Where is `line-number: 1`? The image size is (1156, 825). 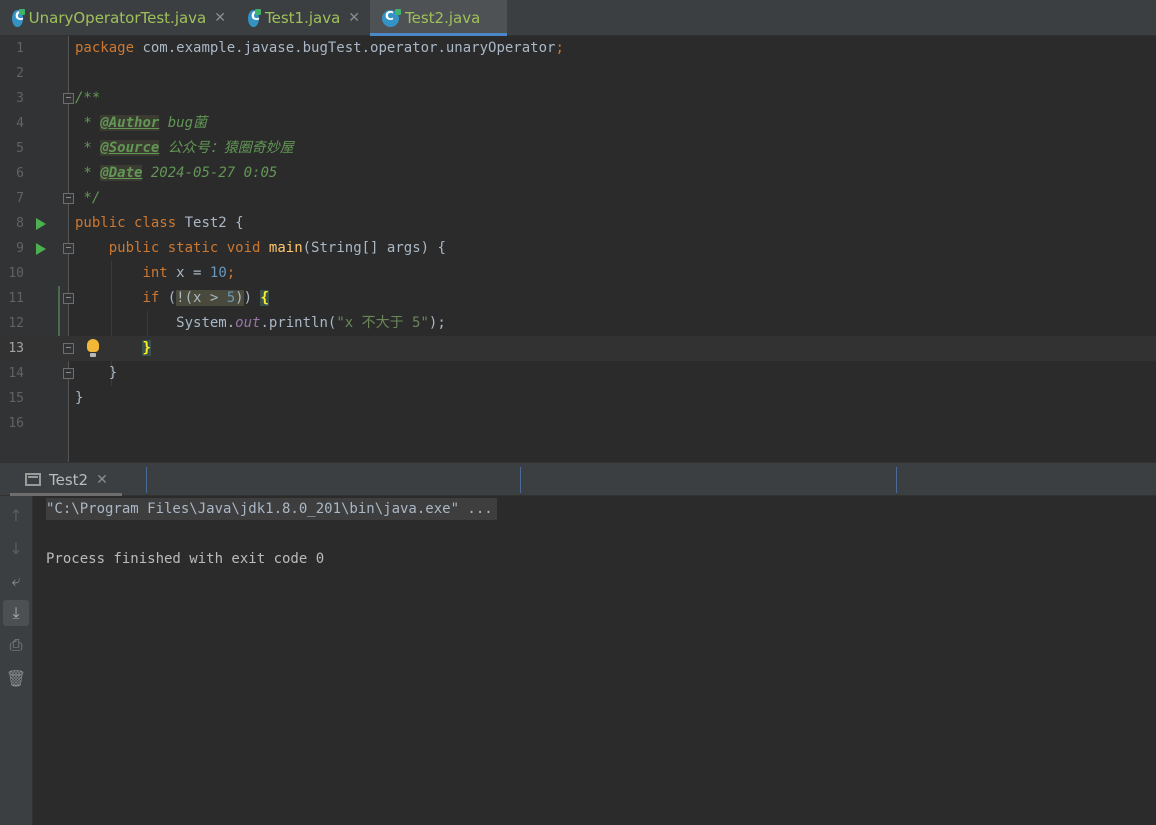
line-number: 1 is located at coordinates (20, 48).